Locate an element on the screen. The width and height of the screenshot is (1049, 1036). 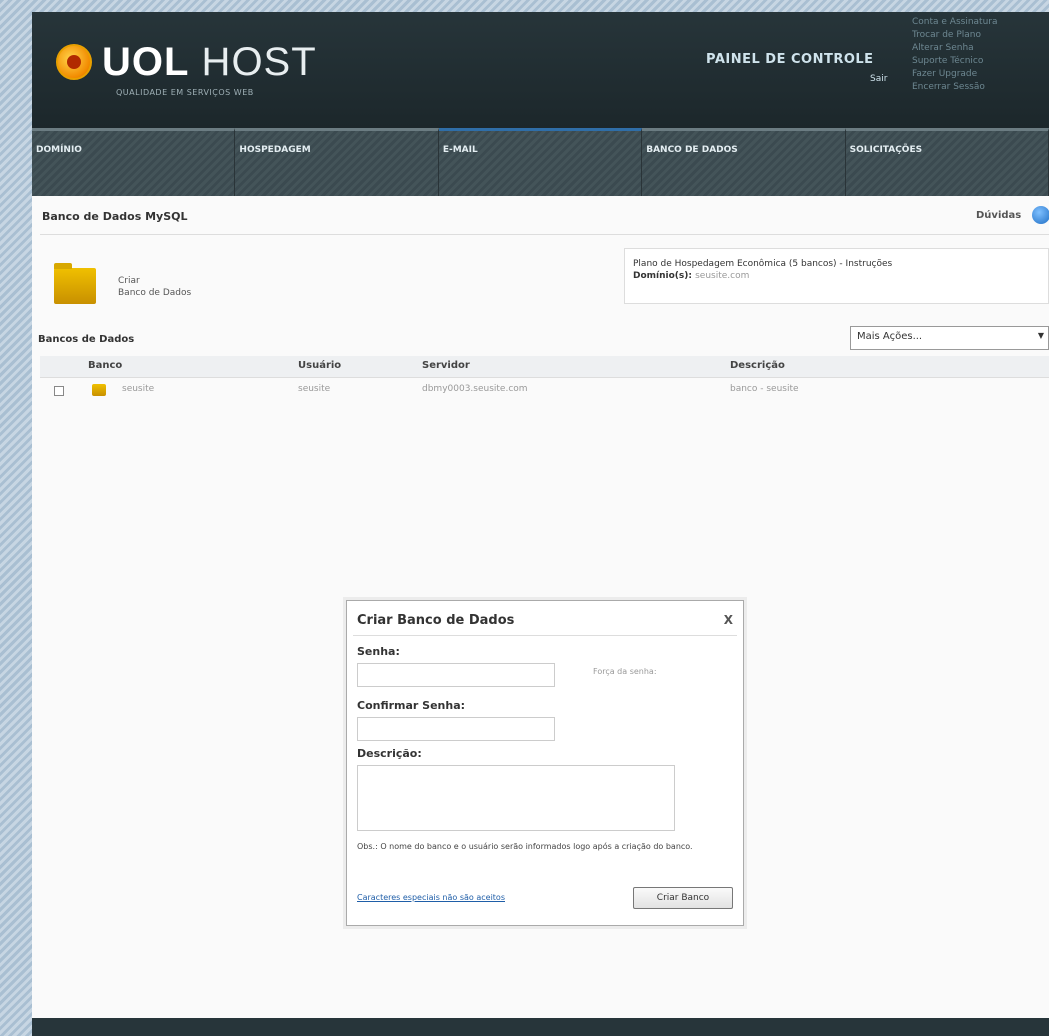
chevron-down-icon: ▼ is located at coordinates (1040, 335).